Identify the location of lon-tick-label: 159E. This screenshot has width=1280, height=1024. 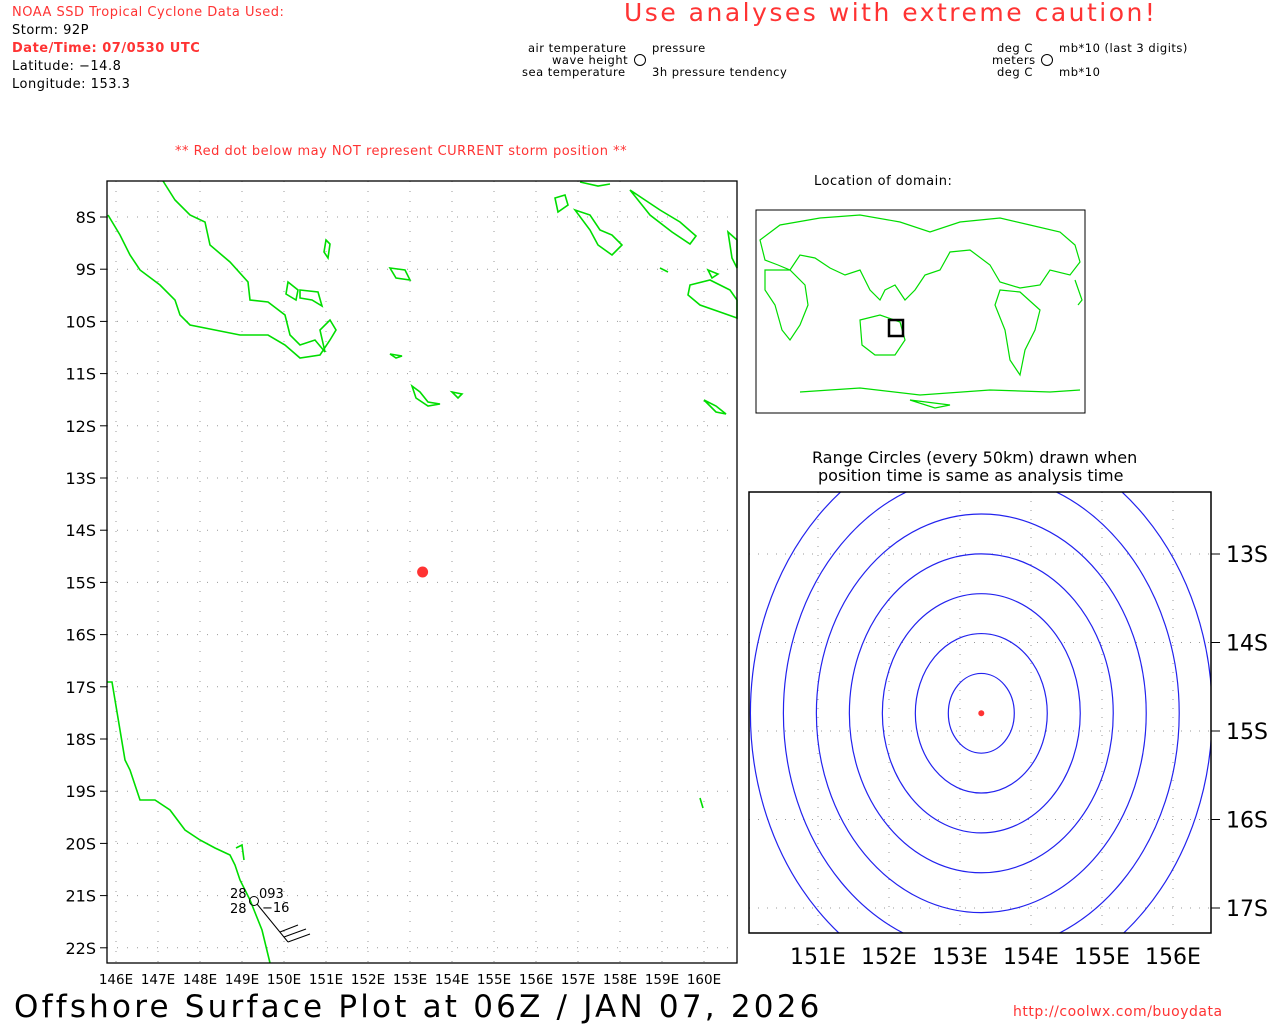
(662, 980).